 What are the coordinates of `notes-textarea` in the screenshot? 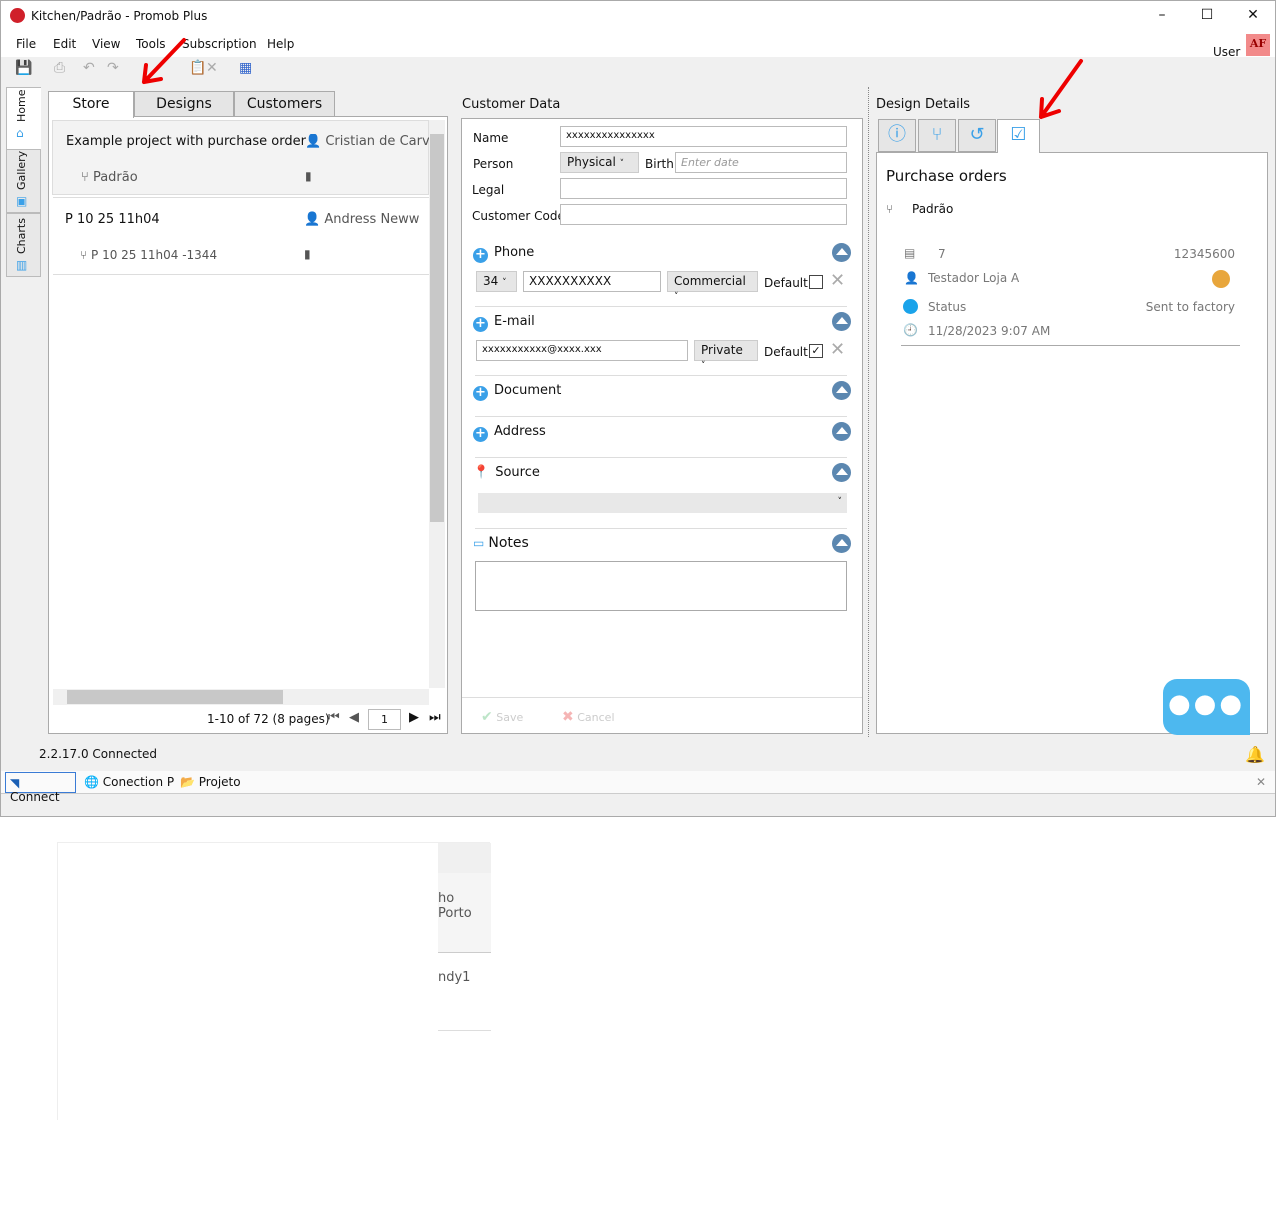 It's located at (661, 586).